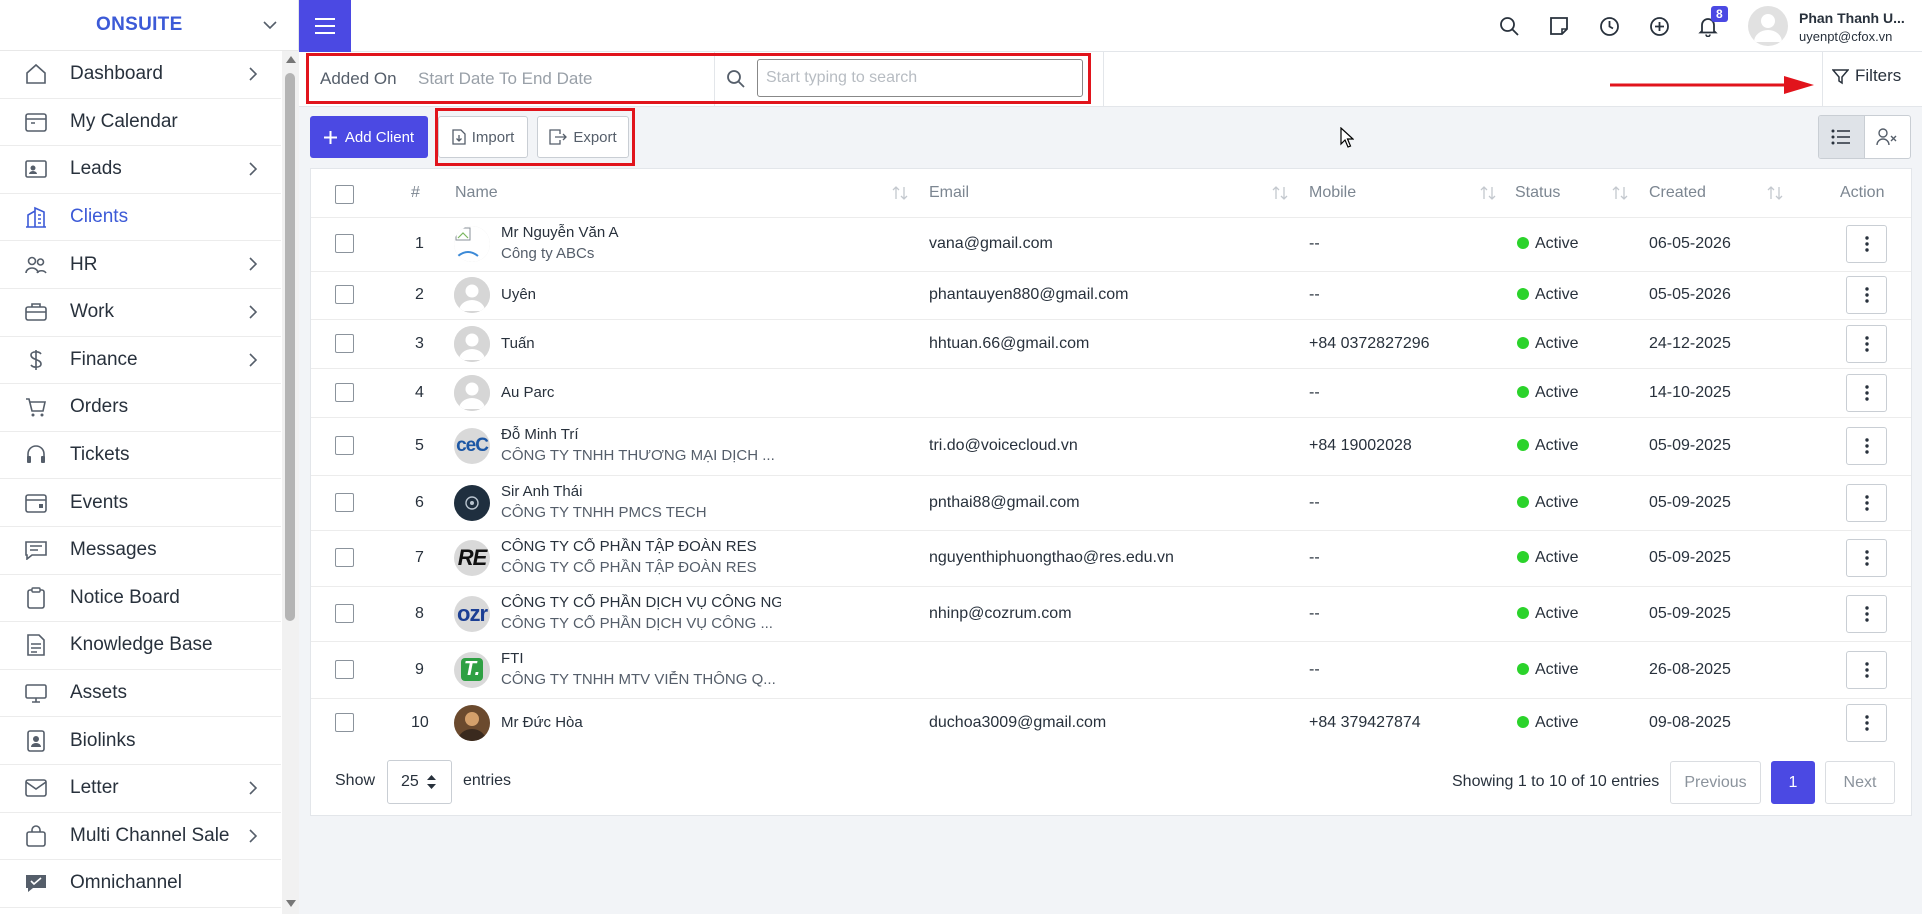  I want to click on client-name-link: CÔNG TY CỔ PHẦN DỊCH VỤ CÔNG NG, so click(641, 602).